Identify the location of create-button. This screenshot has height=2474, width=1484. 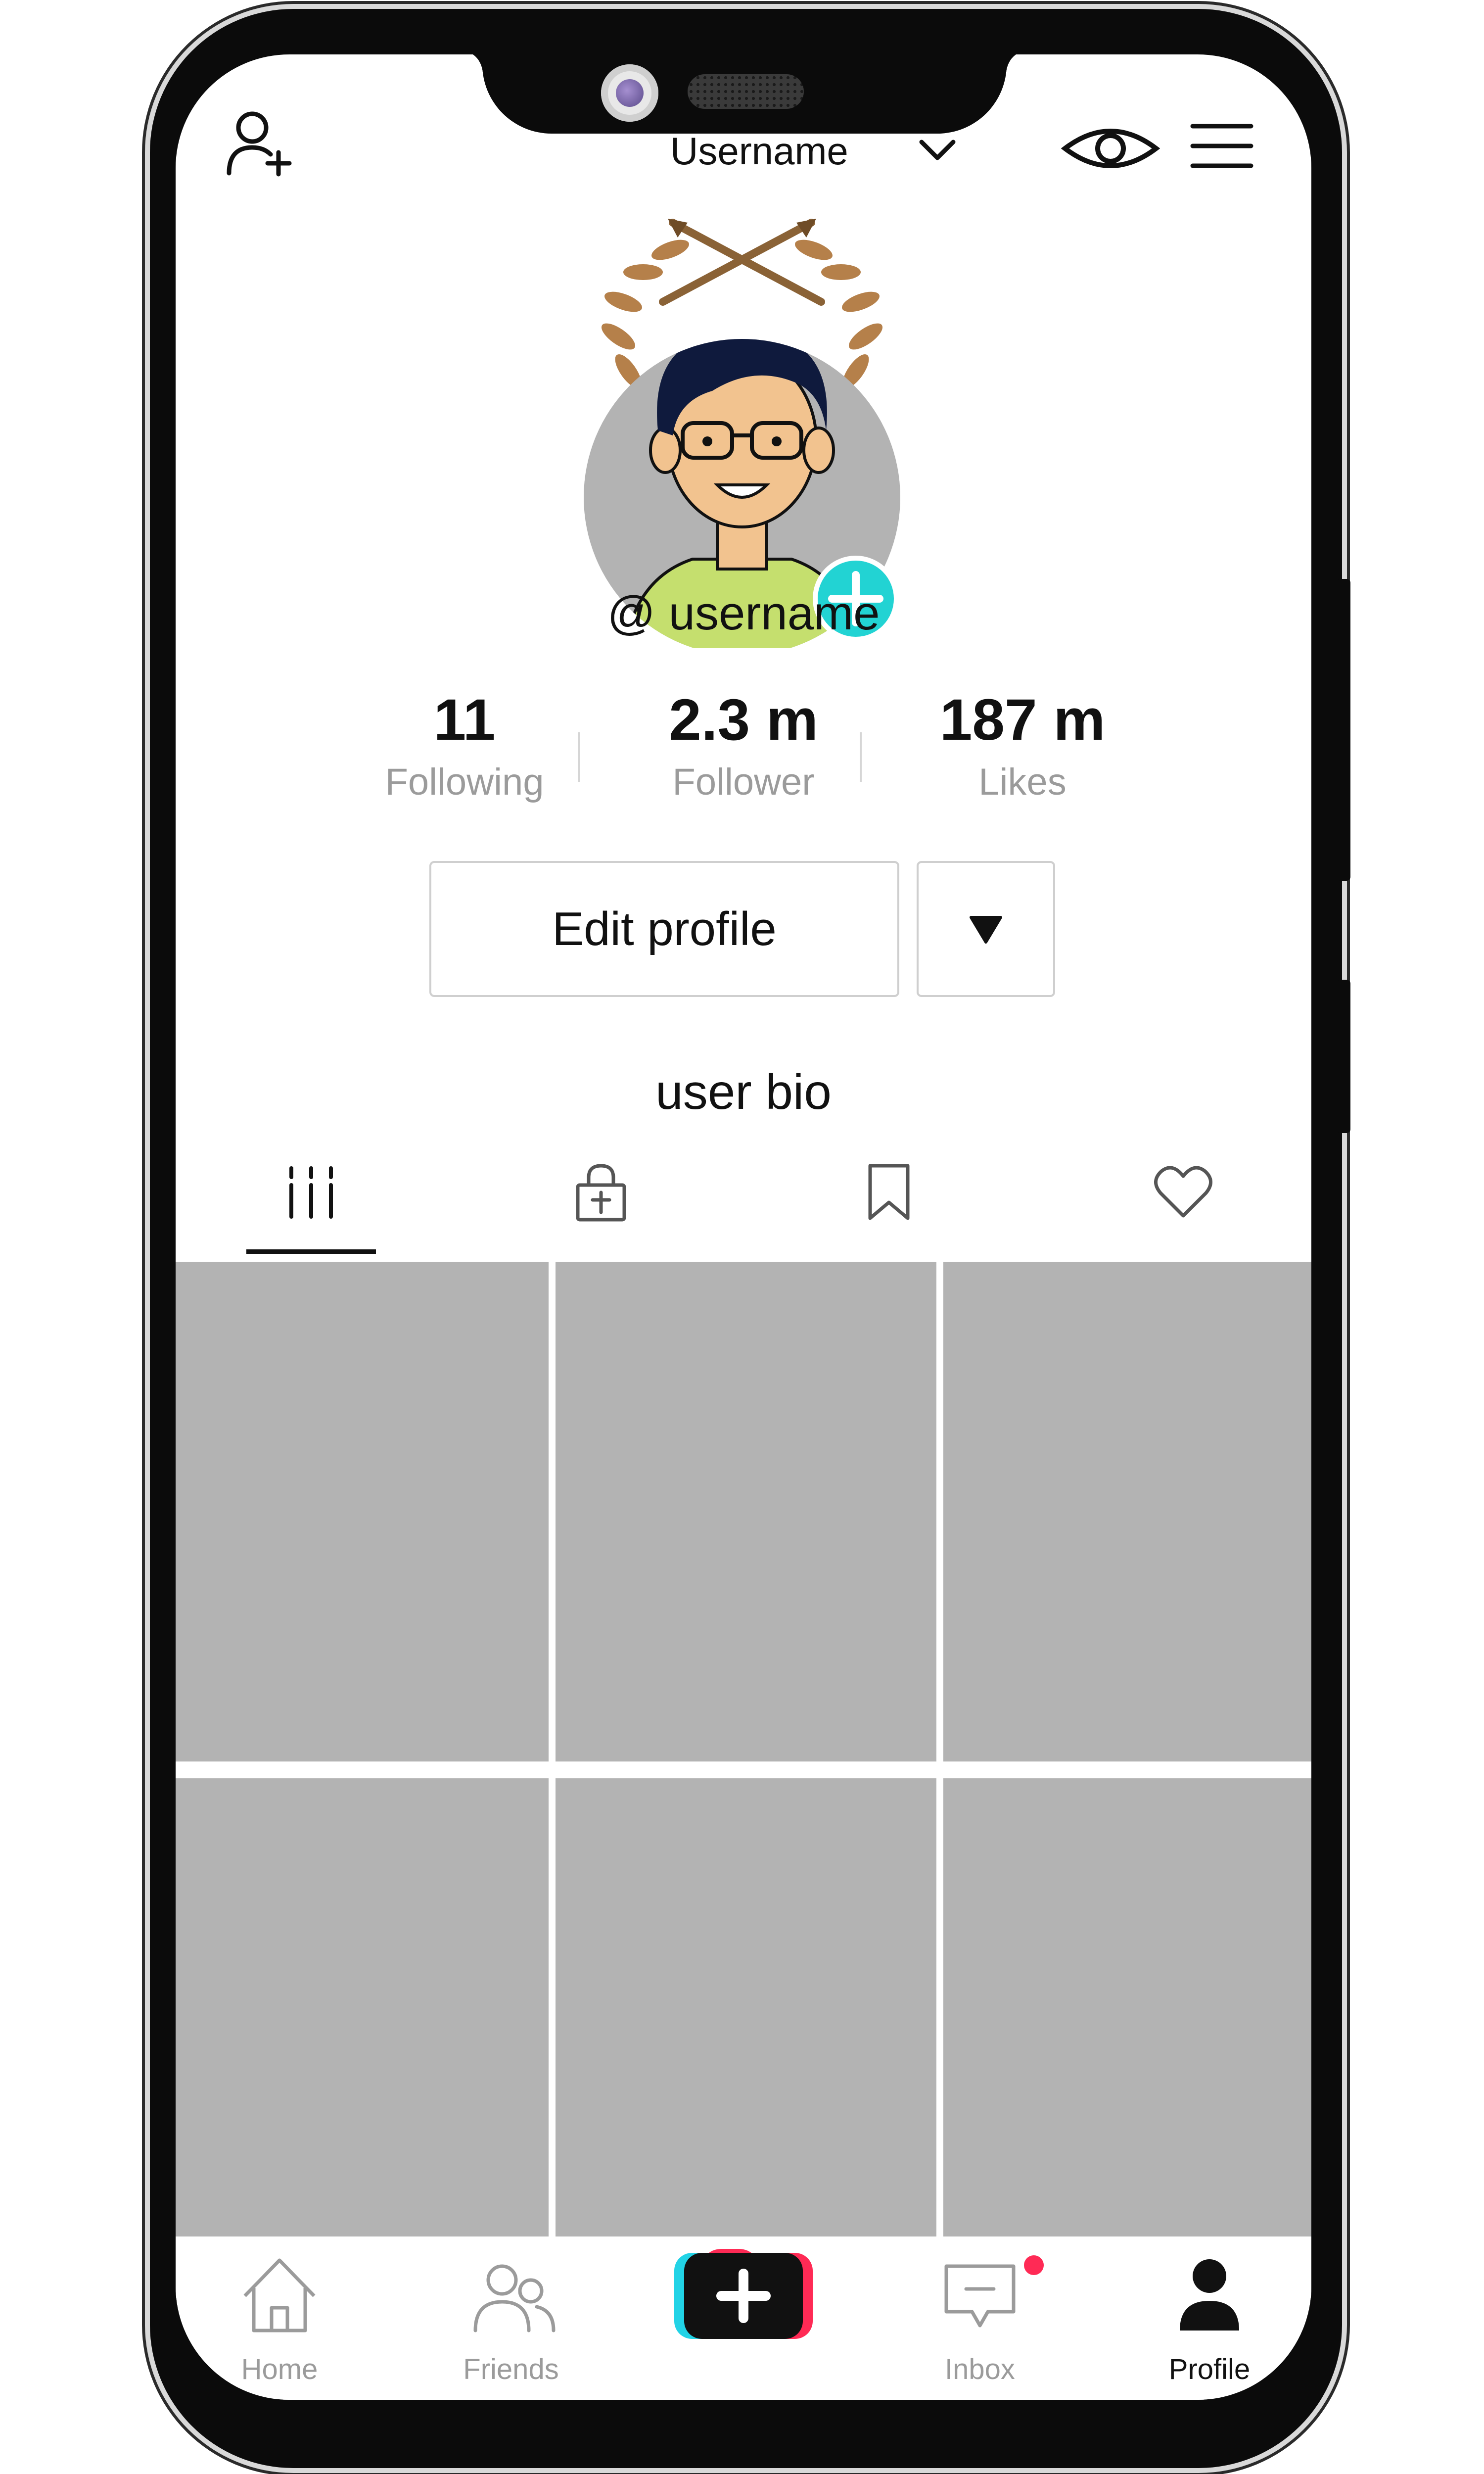
(743, 2296).